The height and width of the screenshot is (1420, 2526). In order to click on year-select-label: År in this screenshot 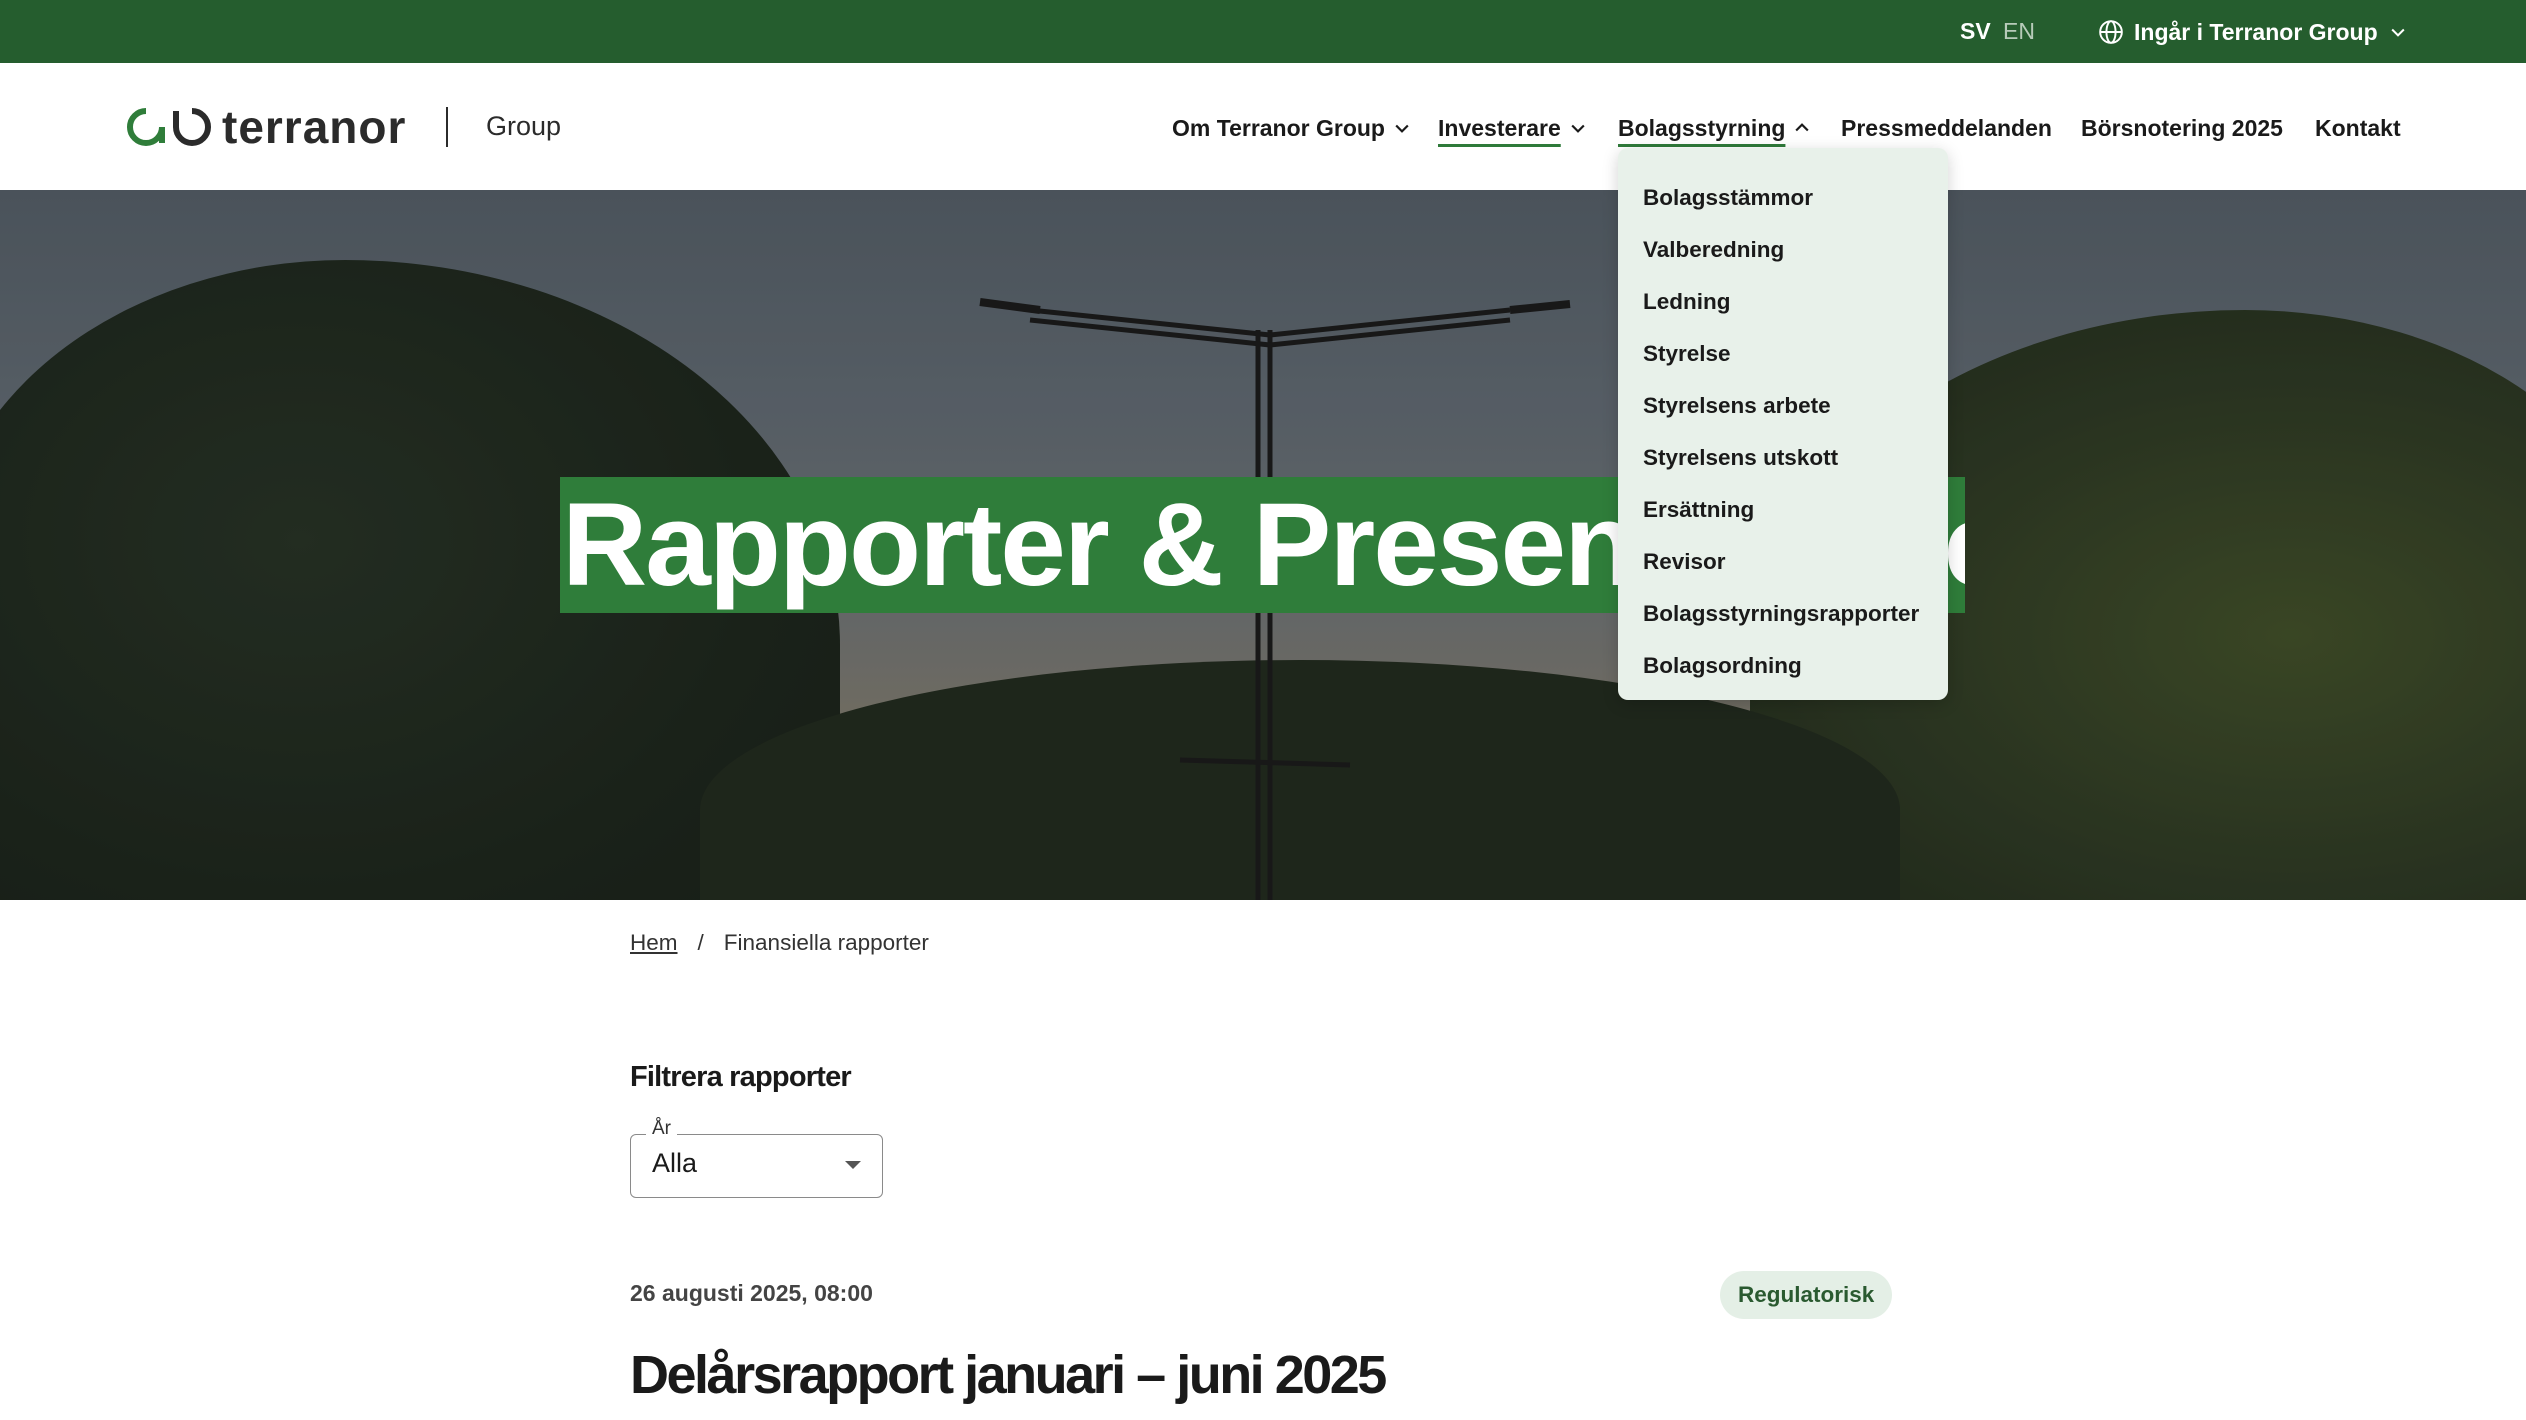, I will do `click(661, 1129)`.